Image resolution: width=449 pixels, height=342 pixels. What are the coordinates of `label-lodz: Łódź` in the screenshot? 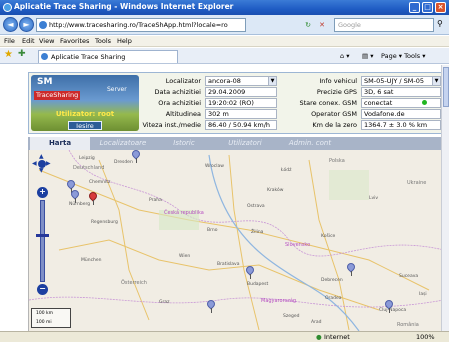 It's located at (286, 170).